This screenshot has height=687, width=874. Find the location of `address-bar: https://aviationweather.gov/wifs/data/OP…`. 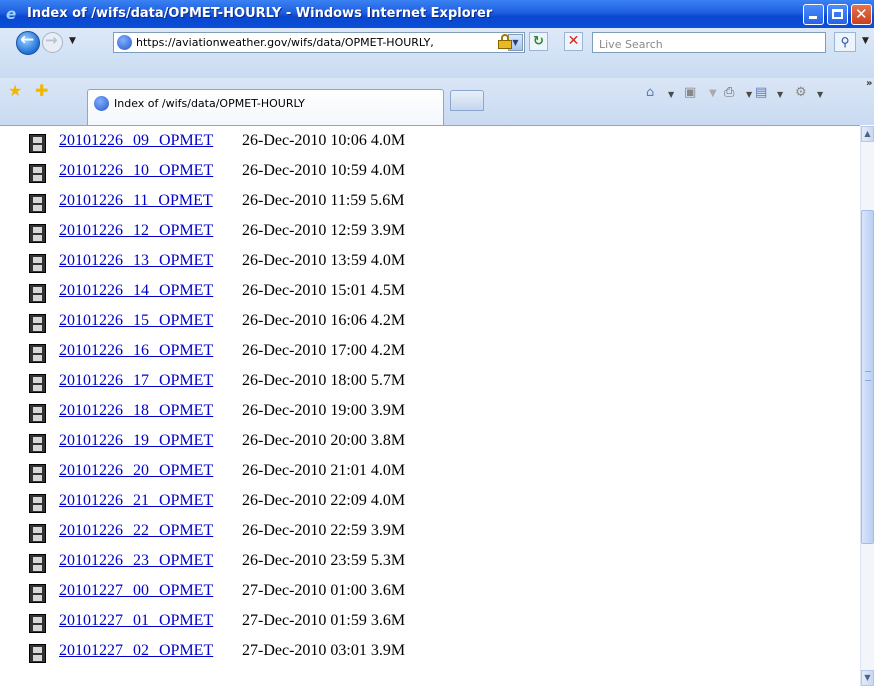

address-bar: https://aviationweather.gov/wifs/data/OP… is located at coordinates (319, 42).